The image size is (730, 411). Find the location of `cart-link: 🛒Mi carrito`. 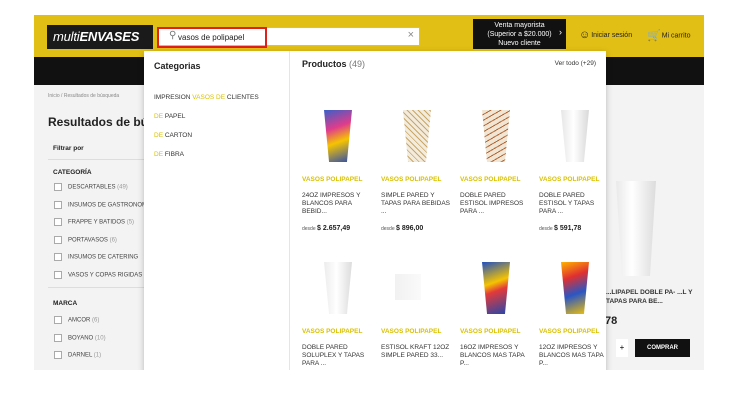

cart-link: 🛒Mi carrito is located at coordinates (668, 35).